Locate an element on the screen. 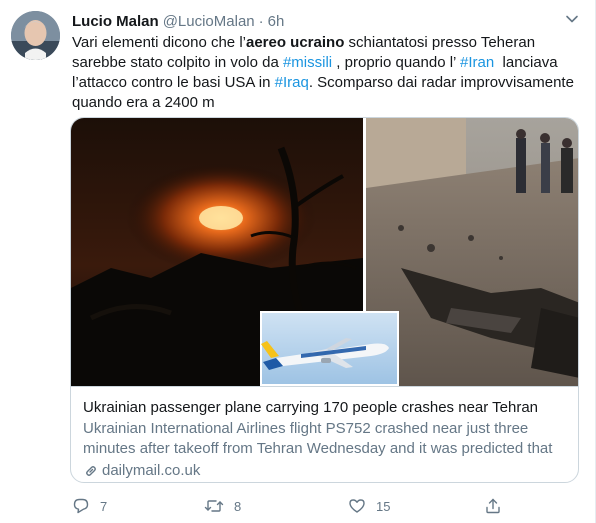 The image size is (596, 523). text-segment: lanciava is located at coordinates (526, 62).